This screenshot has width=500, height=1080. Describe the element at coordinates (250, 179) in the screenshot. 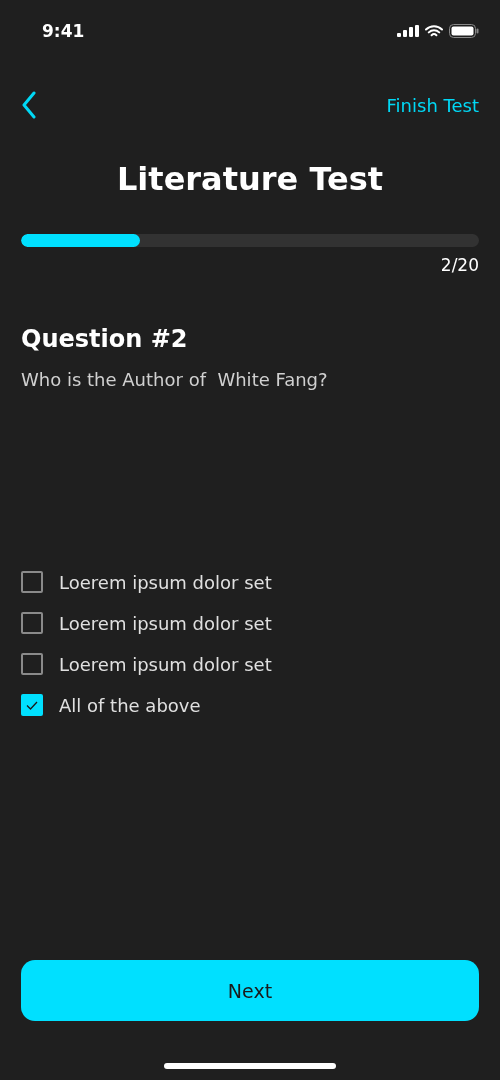

I see `page-title: Literature Test` at that location.